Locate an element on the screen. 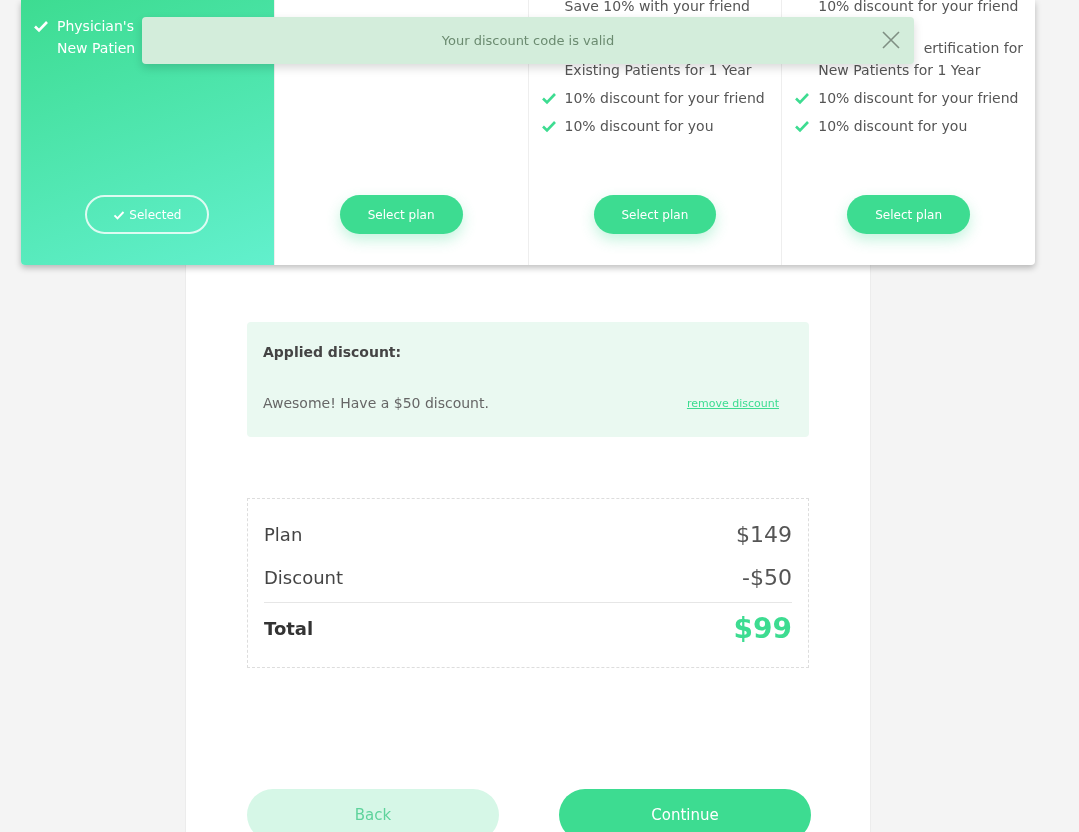  close-icon is located at coordinates (891, 40).